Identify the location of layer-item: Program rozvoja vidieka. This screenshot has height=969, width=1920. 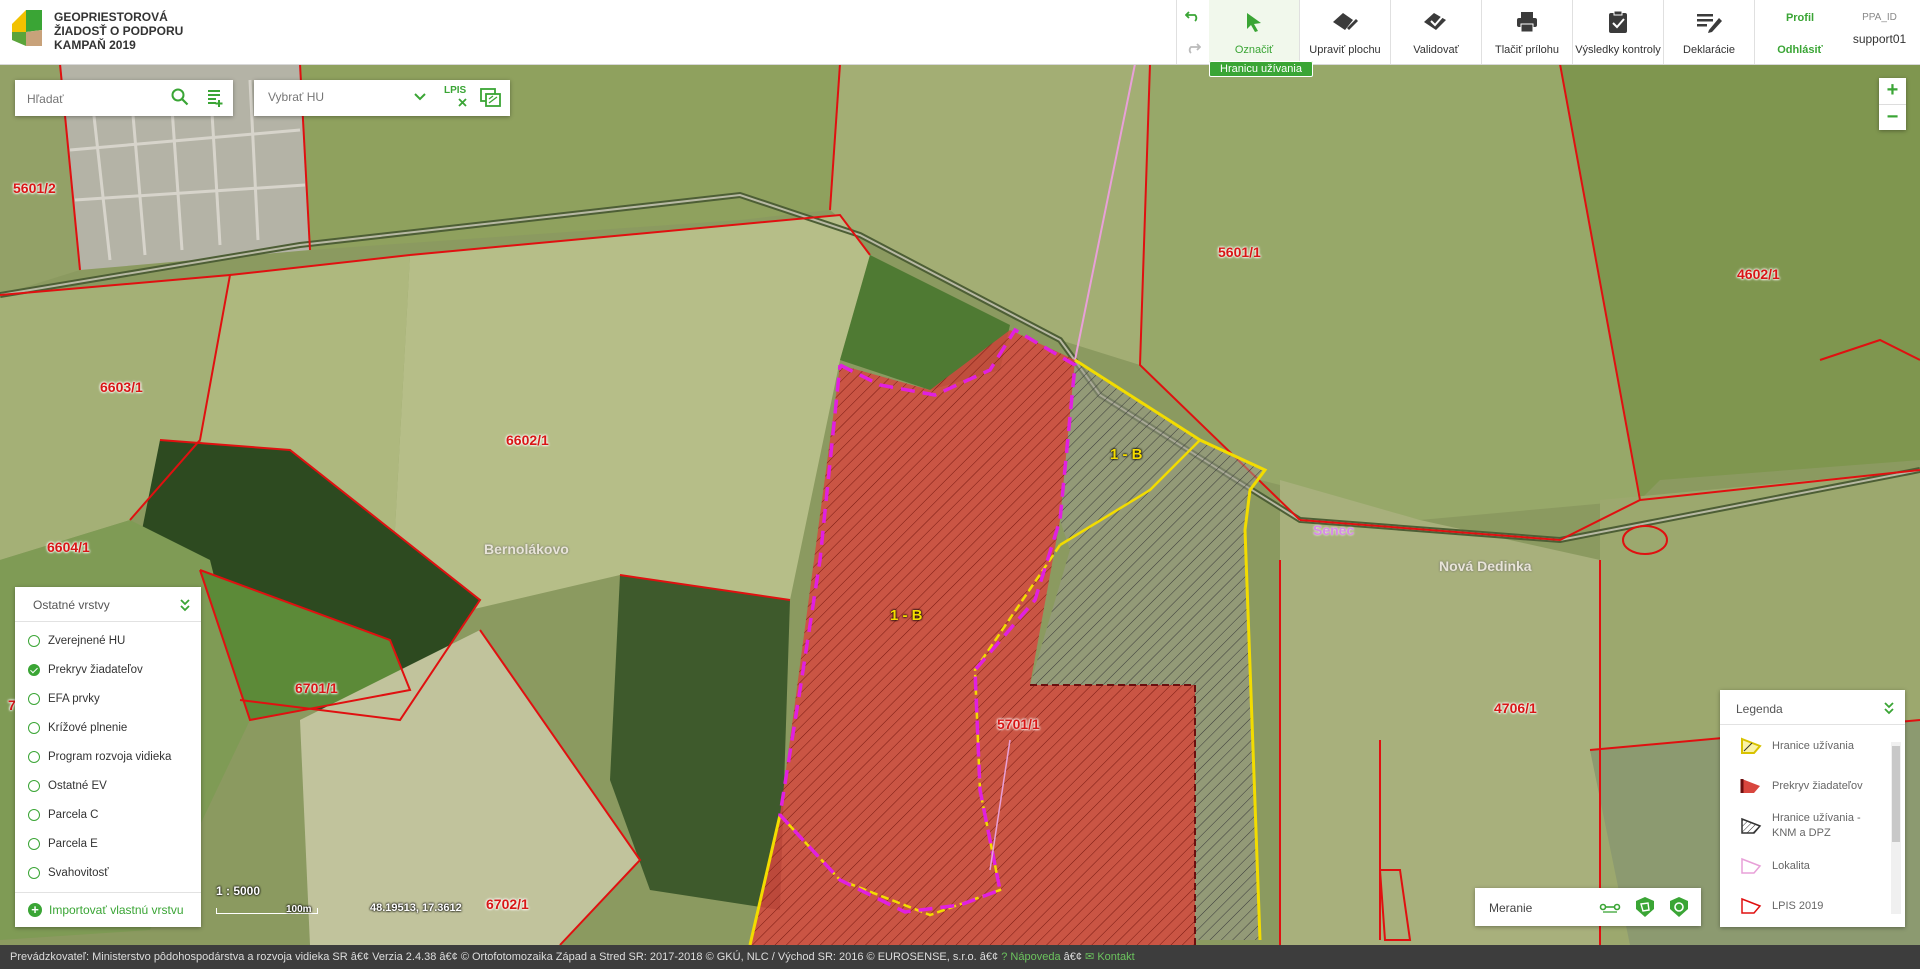
(108, 756).